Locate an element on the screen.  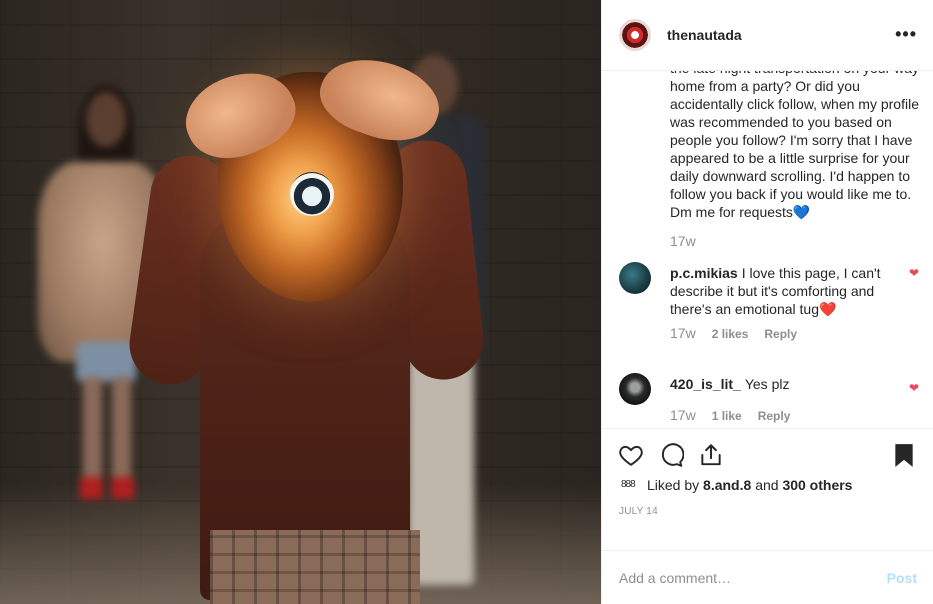
comment-text: Yes plz is located at coordinates (767, 383).